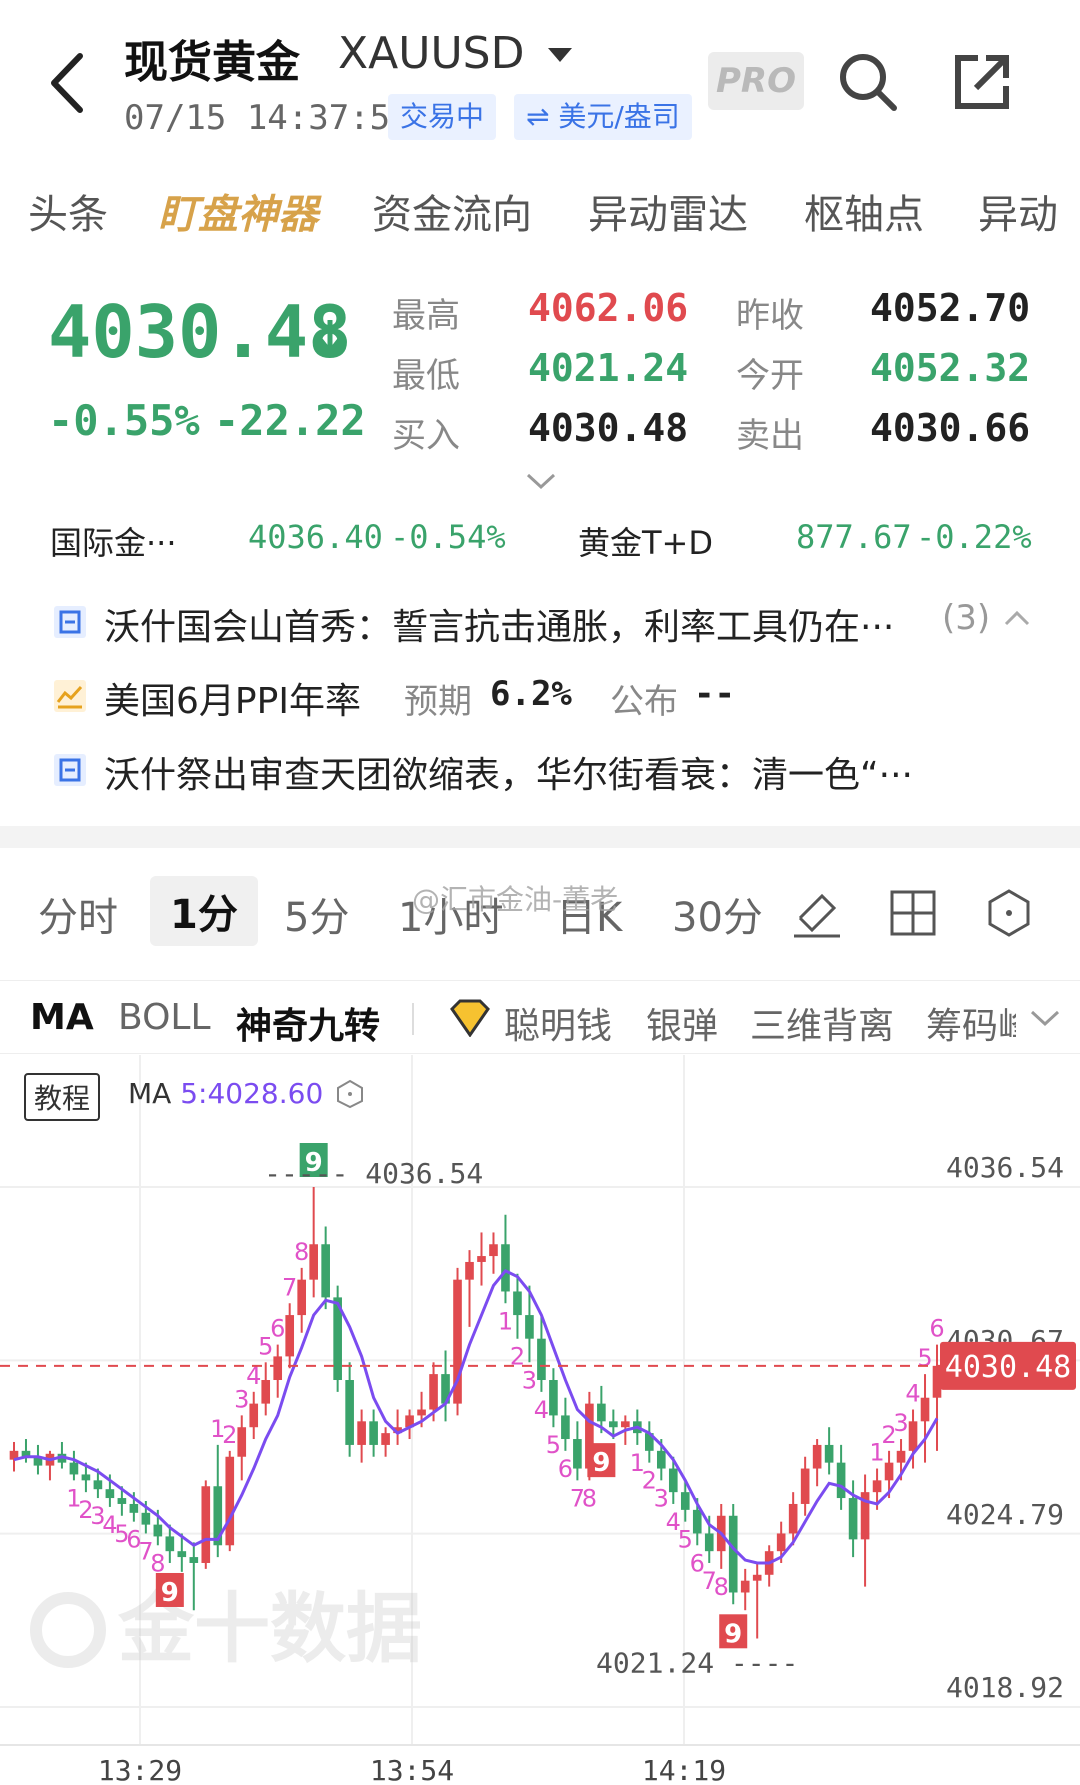  I want to click on divider, so click(413, 1019).